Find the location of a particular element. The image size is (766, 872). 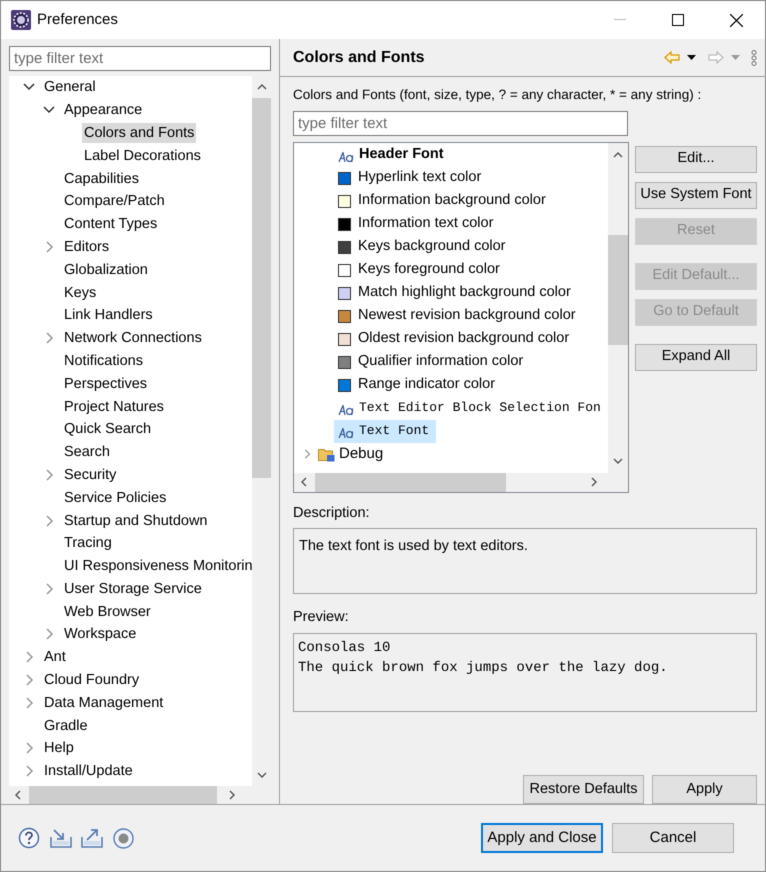

list-item: Range indicator color is located at coordinates (426, 385).